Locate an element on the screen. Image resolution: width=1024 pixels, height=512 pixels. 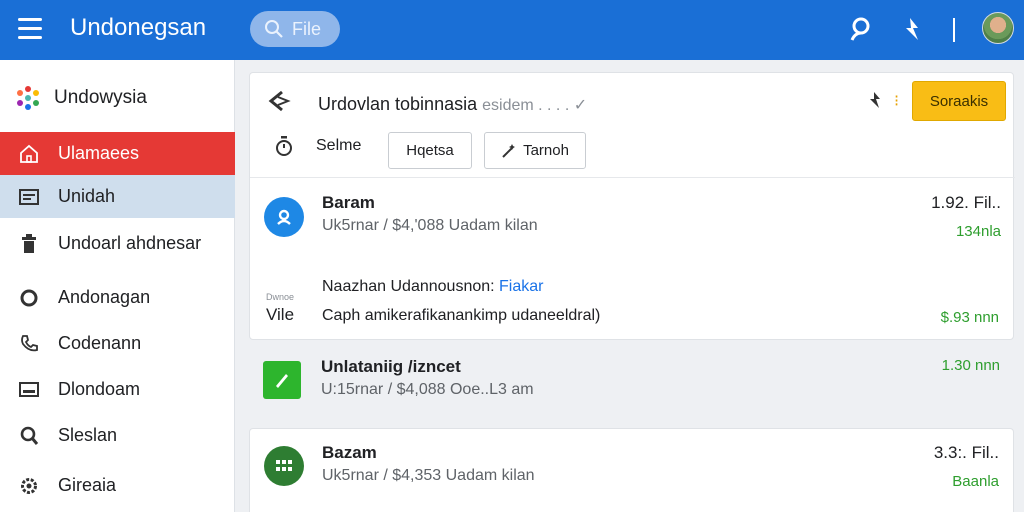
primary-action-button: Soraakis is located at coordinates (959, 101).